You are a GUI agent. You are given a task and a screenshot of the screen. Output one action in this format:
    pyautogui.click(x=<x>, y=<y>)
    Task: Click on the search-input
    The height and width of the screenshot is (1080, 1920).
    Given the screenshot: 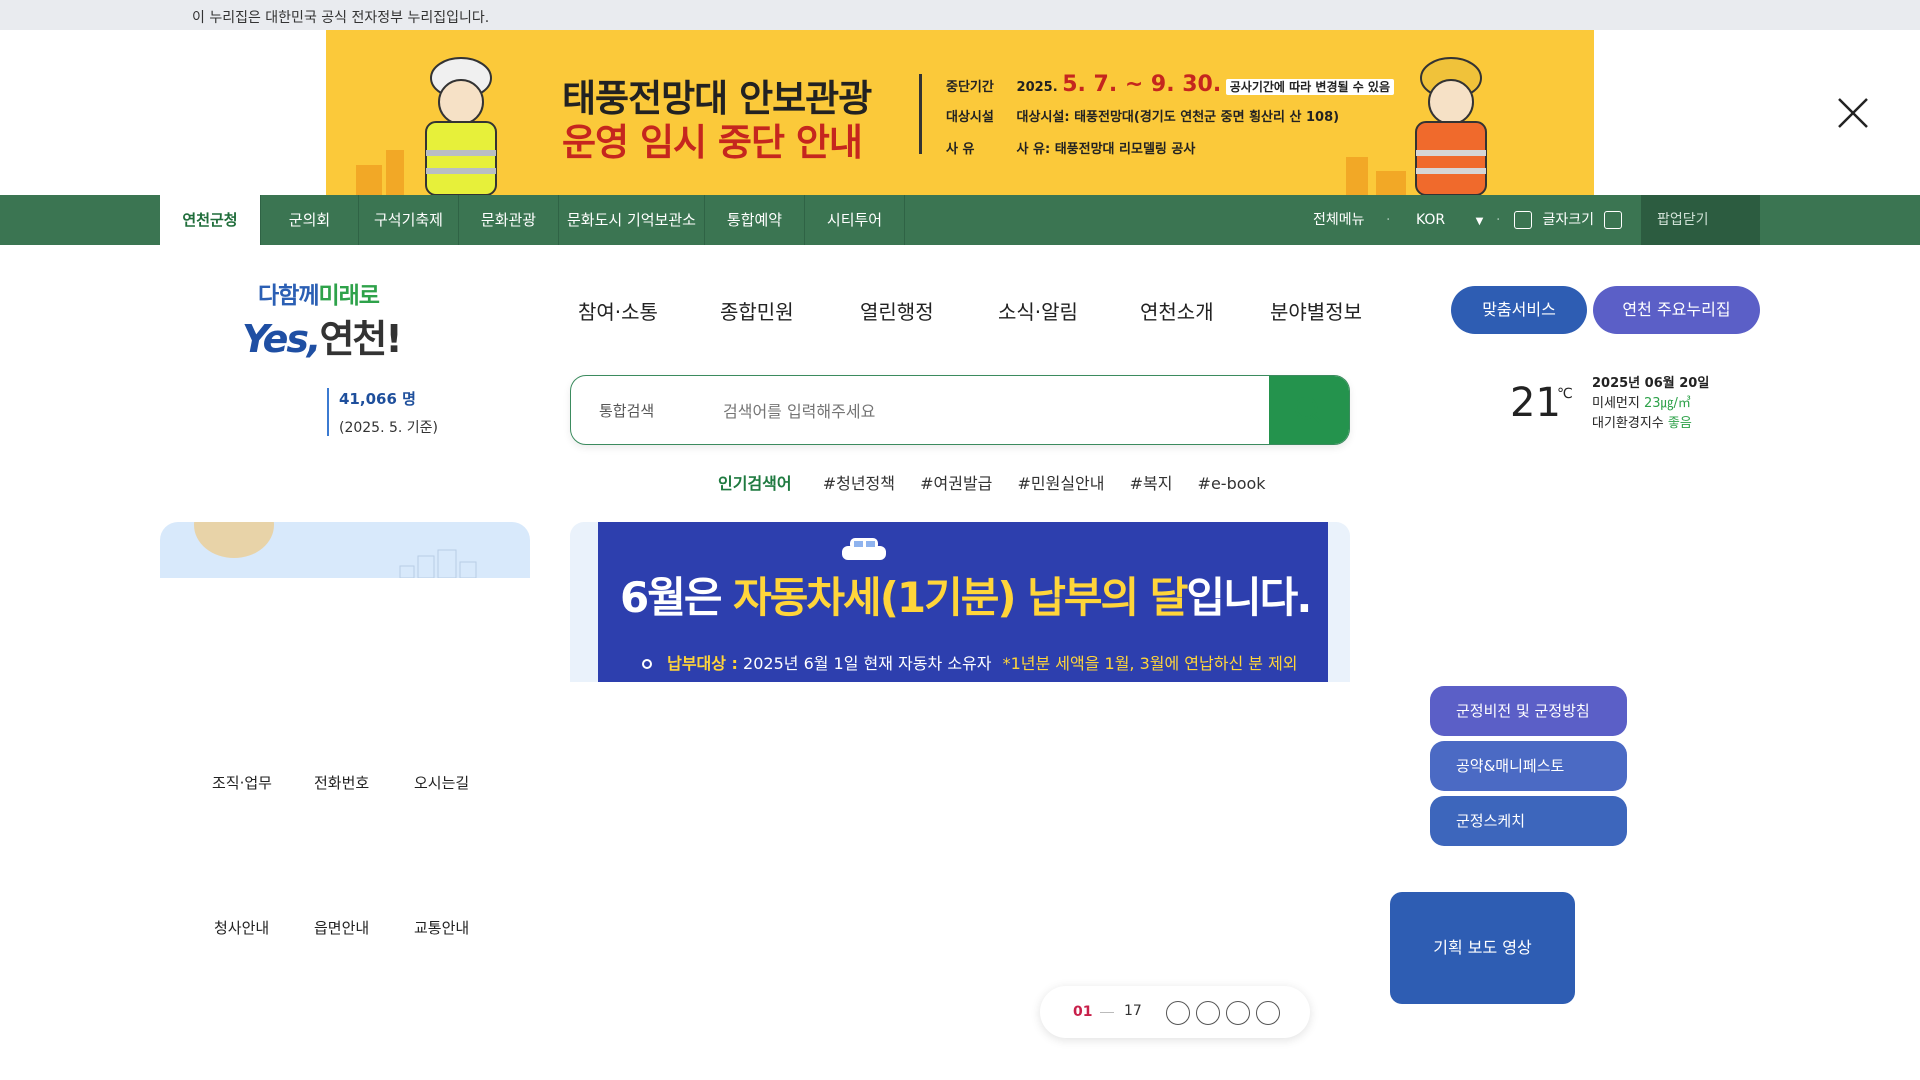 What is the action you would take?
    pyautogui.click(x=973, y=411)
    